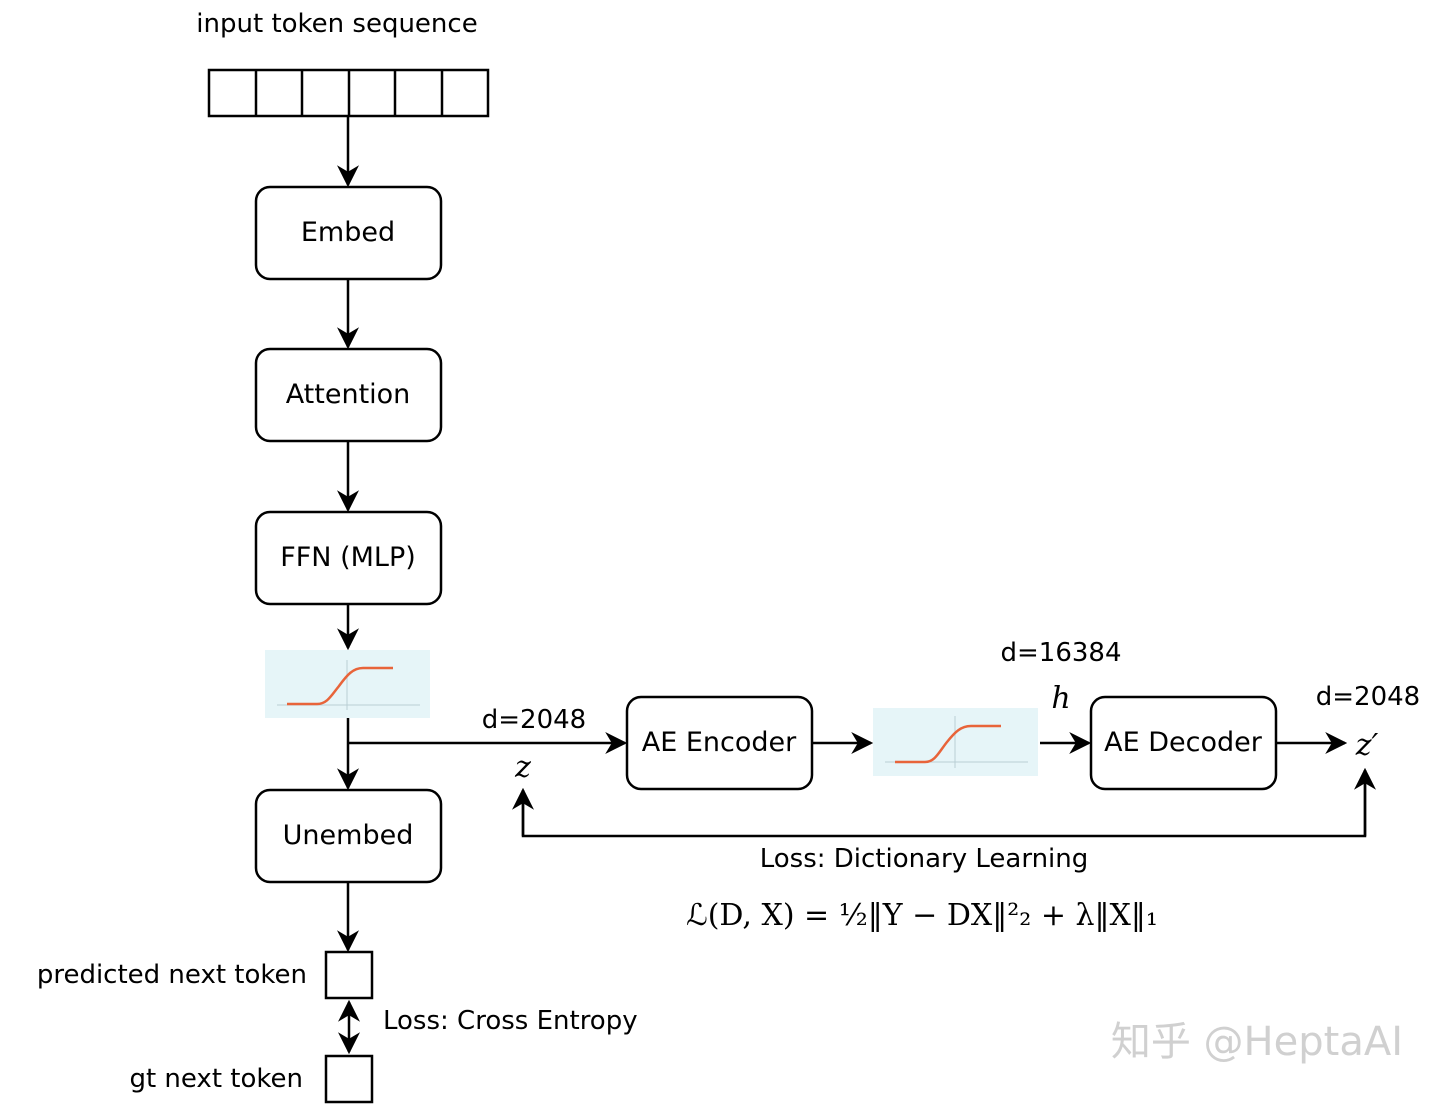 The height and width of the screenshot is (1104, 1440). I want to click on embed-block: Embed, so click(348, 233).